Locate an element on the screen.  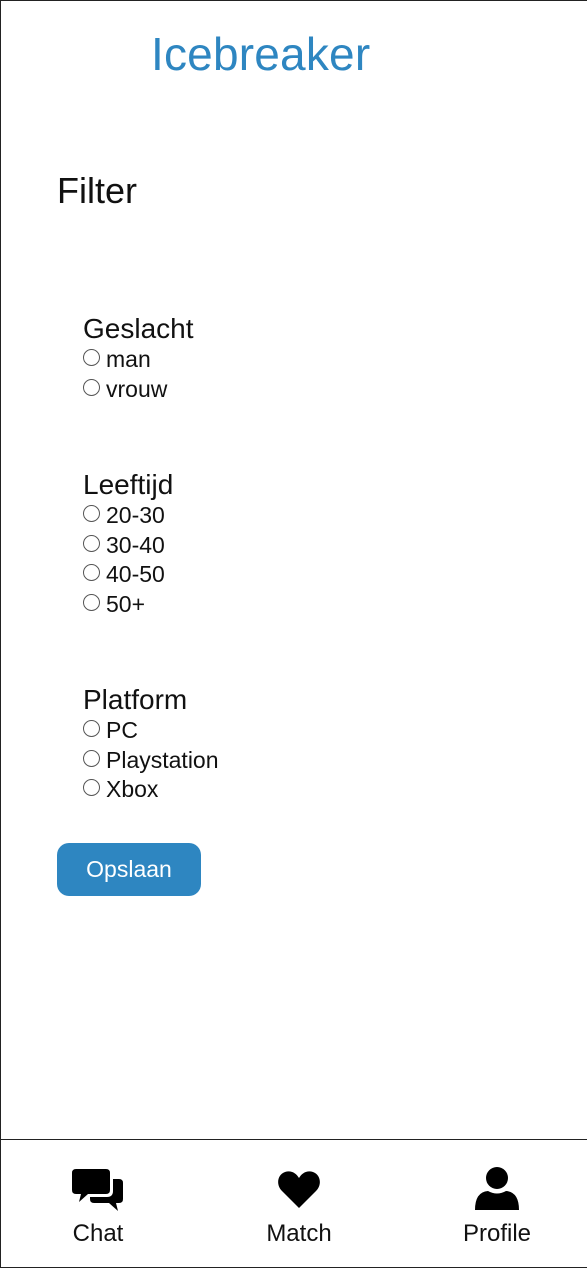
radio-label: PC is located at coordinates (122, 730).